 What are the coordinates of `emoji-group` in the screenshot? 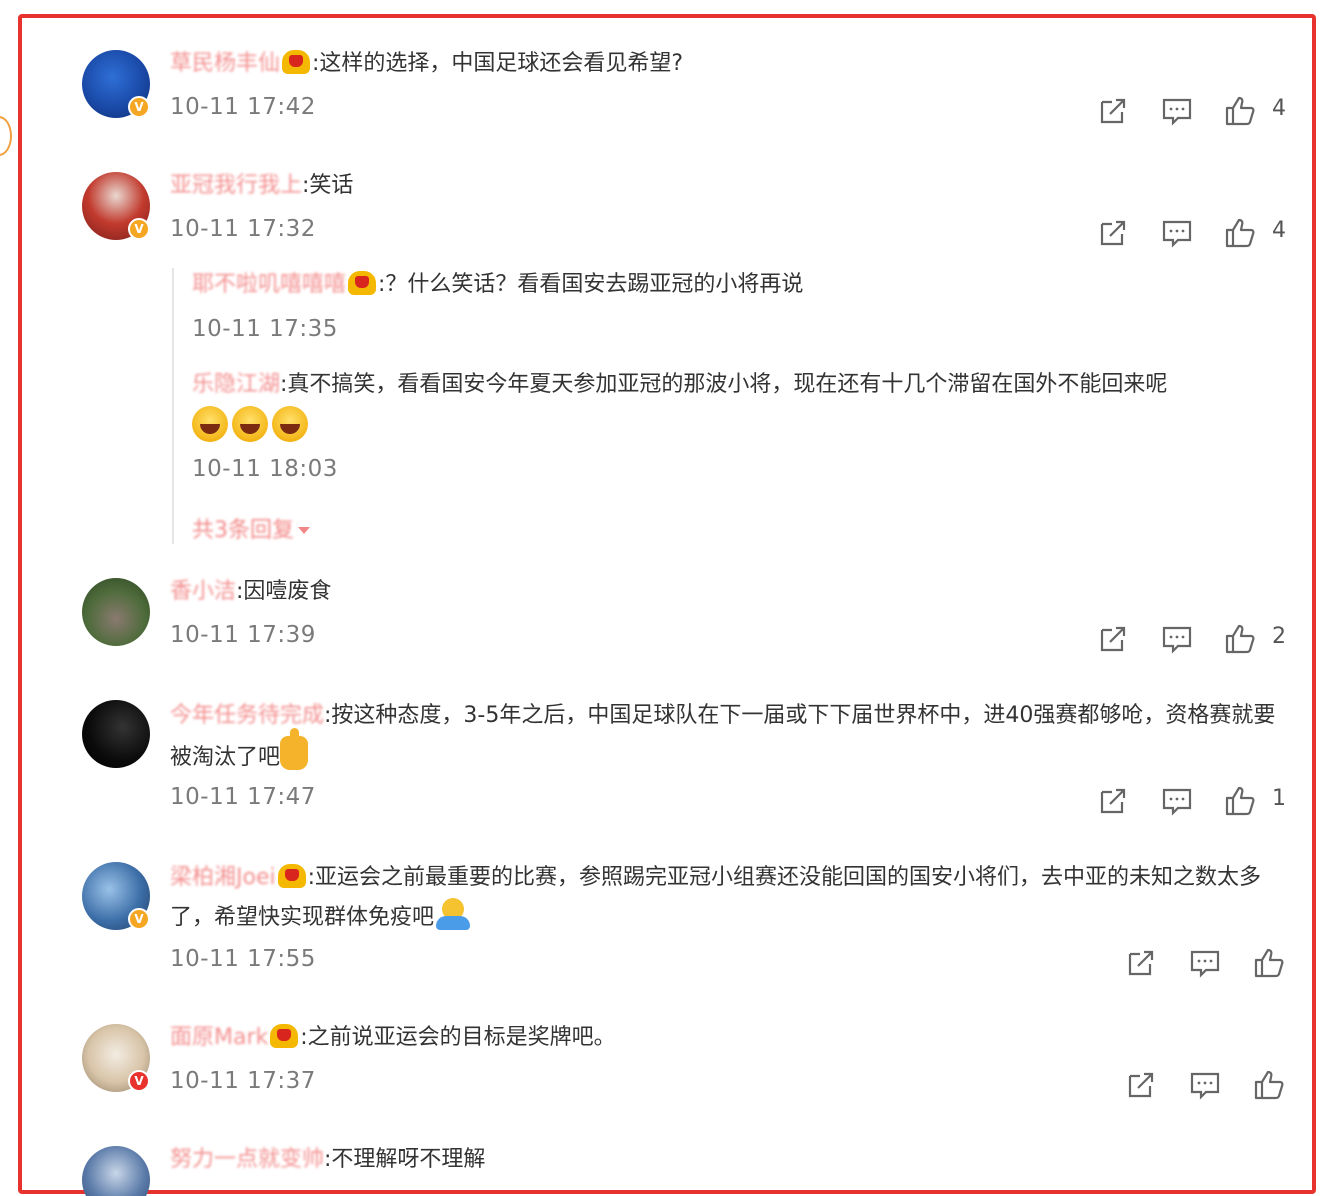 It's located at (252, 426).